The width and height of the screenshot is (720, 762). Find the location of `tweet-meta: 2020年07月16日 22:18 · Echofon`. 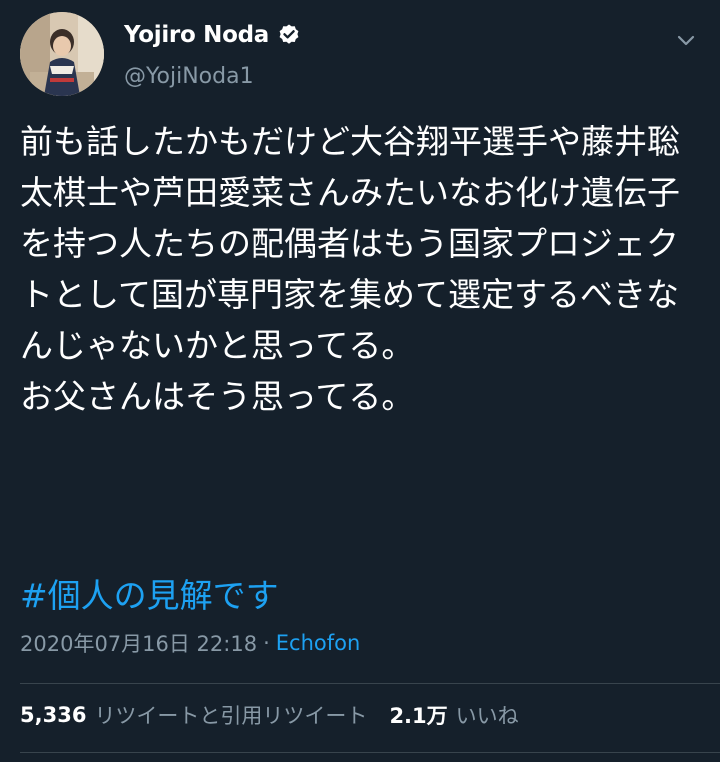

tweet-meta: 2020年07月16日 22:18 · Echofon is located at coordinates (190, 643).